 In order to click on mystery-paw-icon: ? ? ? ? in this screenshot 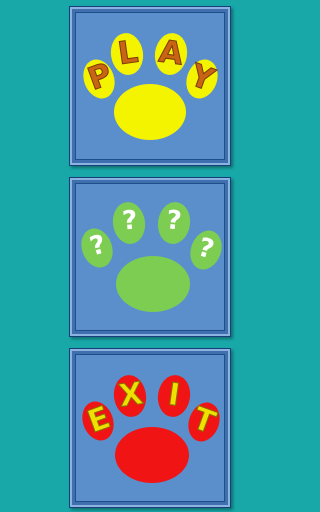, I will do `click(151, 257)`.